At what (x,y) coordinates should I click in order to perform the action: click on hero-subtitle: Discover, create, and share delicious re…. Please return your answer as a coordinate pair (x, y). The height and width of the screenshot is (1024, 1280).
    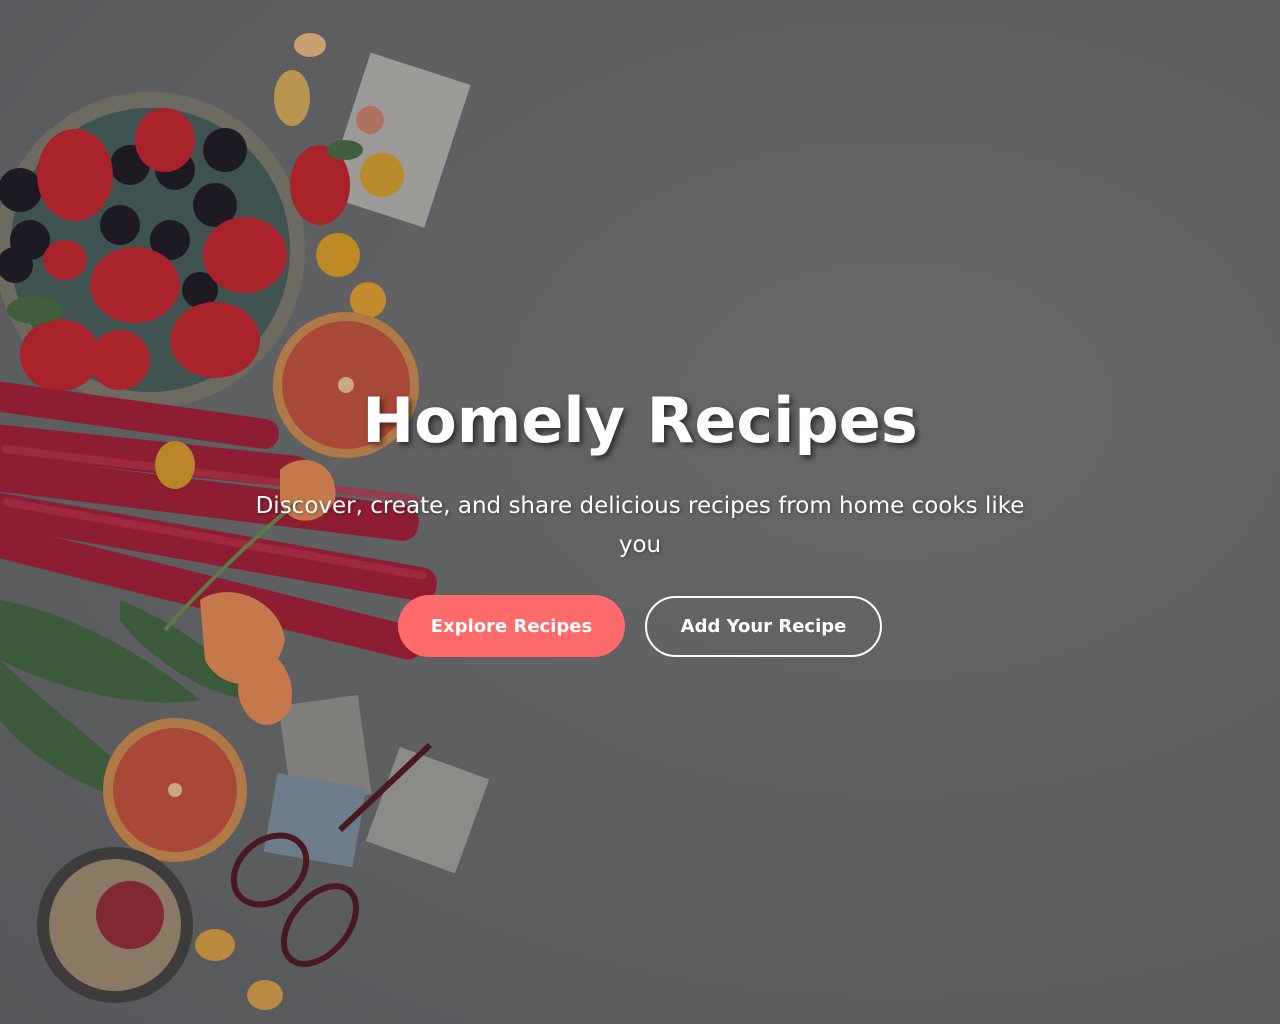
    Looking at the image, I should click on (640, 525).